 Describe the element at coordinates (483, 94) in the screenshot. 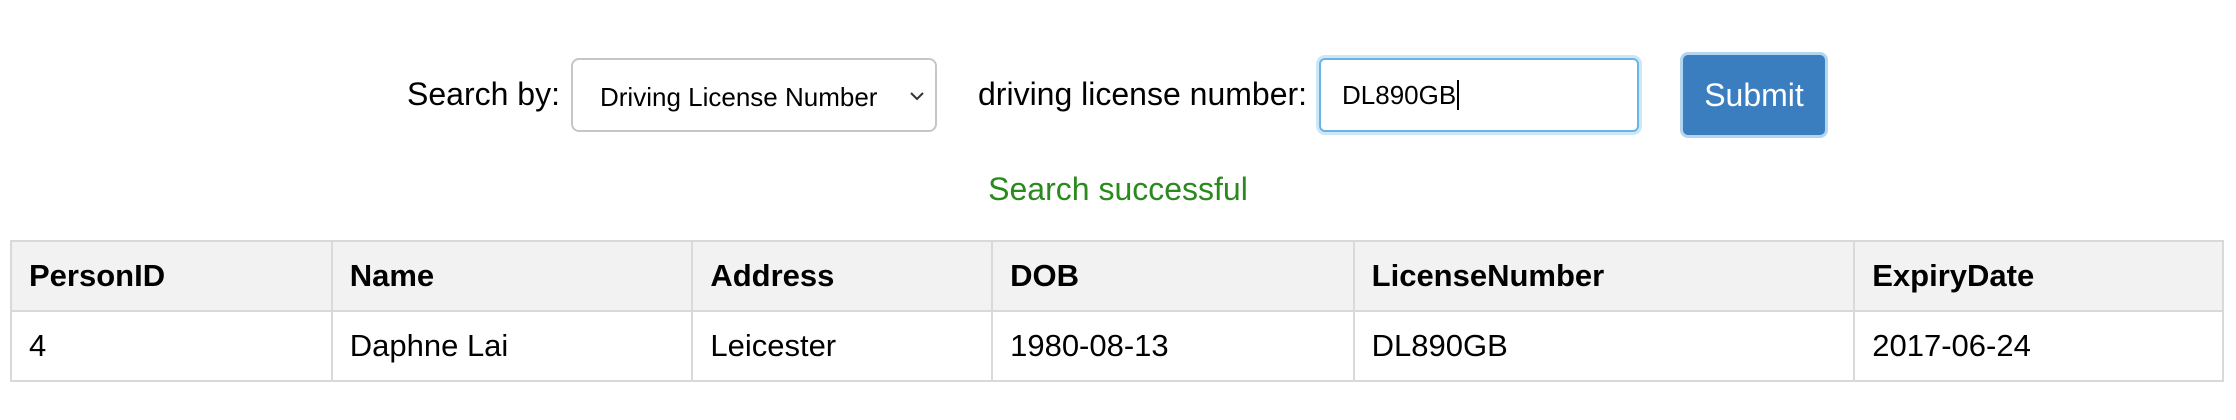

I see `search-by-label: Search by:` at that location.